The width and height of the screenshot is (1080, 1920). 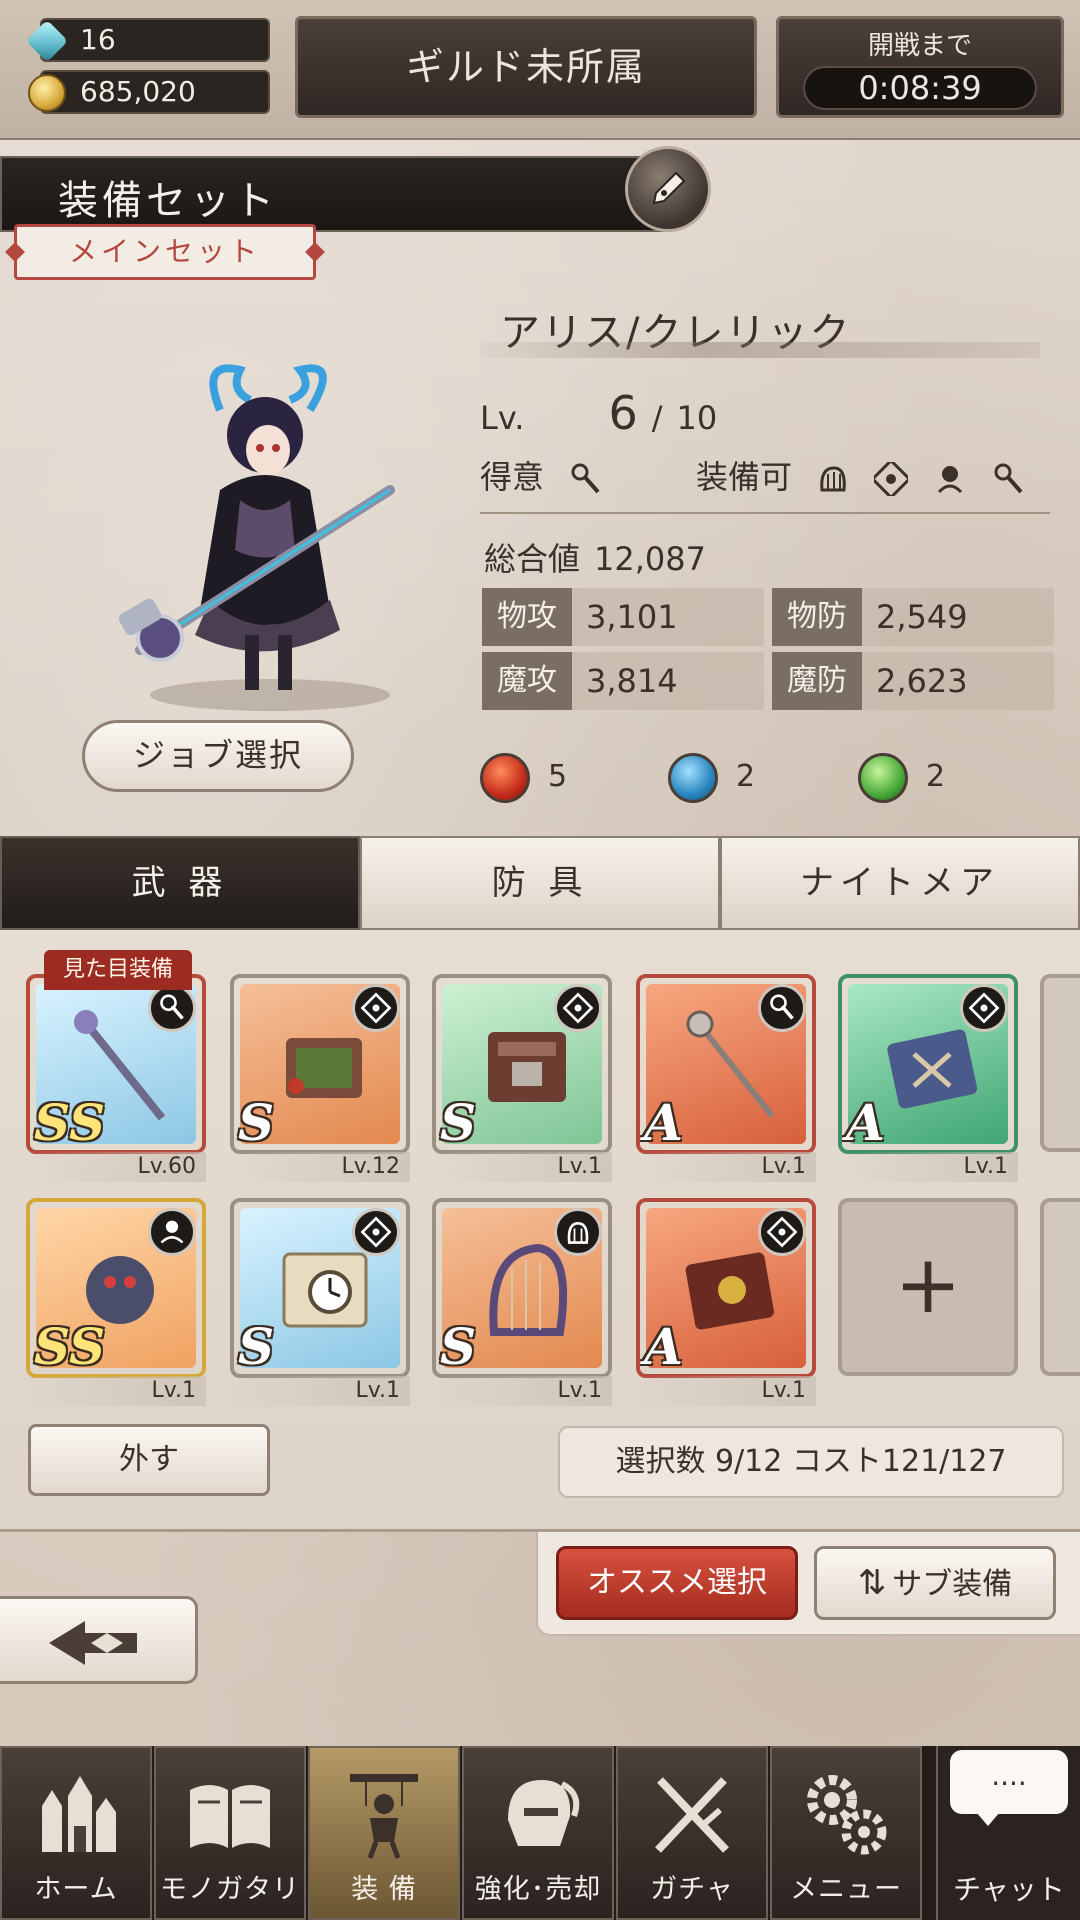 What do you see at coordinates (512, 477) in the screenshot?
I see `specialty-label: 得意` at bounding box center [512, 477].